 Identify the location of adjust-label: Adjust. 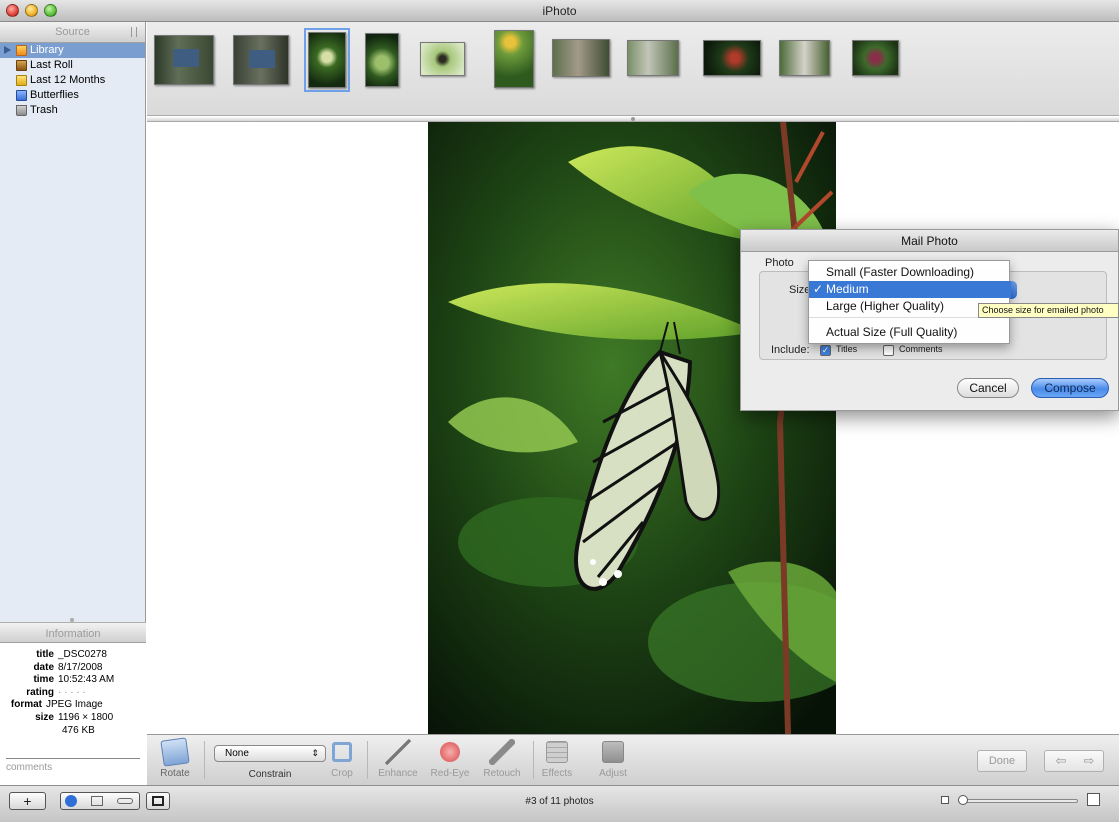
(613, 773).